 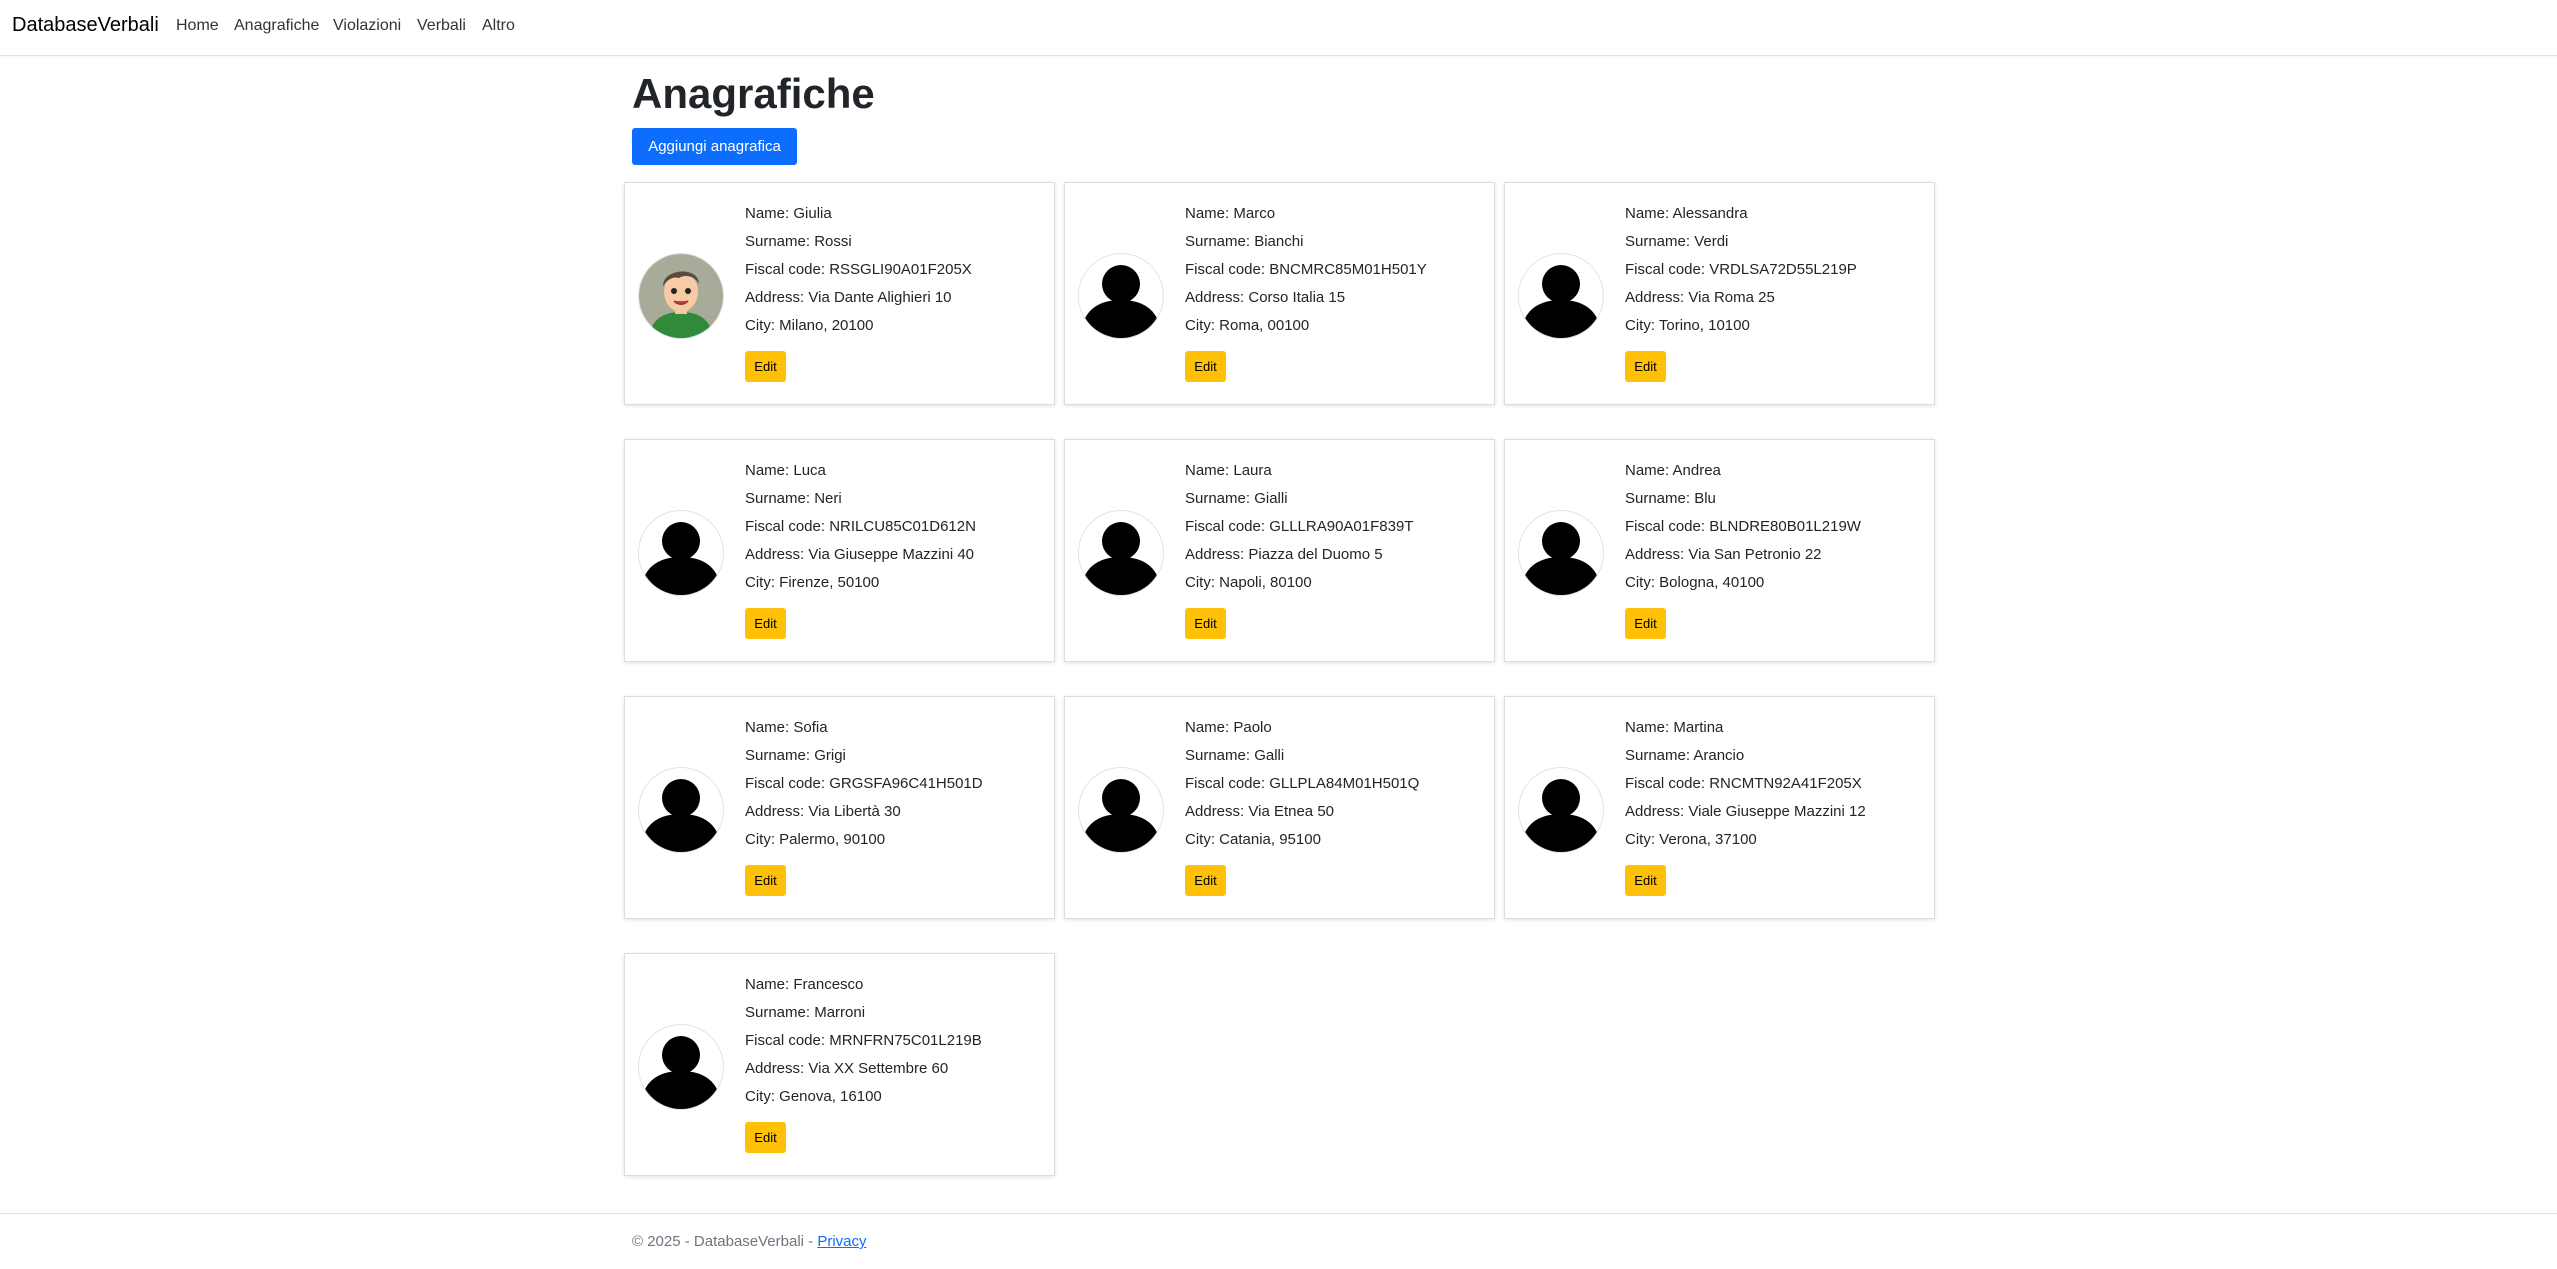 I want to click on nav-link-violazioni: Violazioni, so click(x=367, y=26).